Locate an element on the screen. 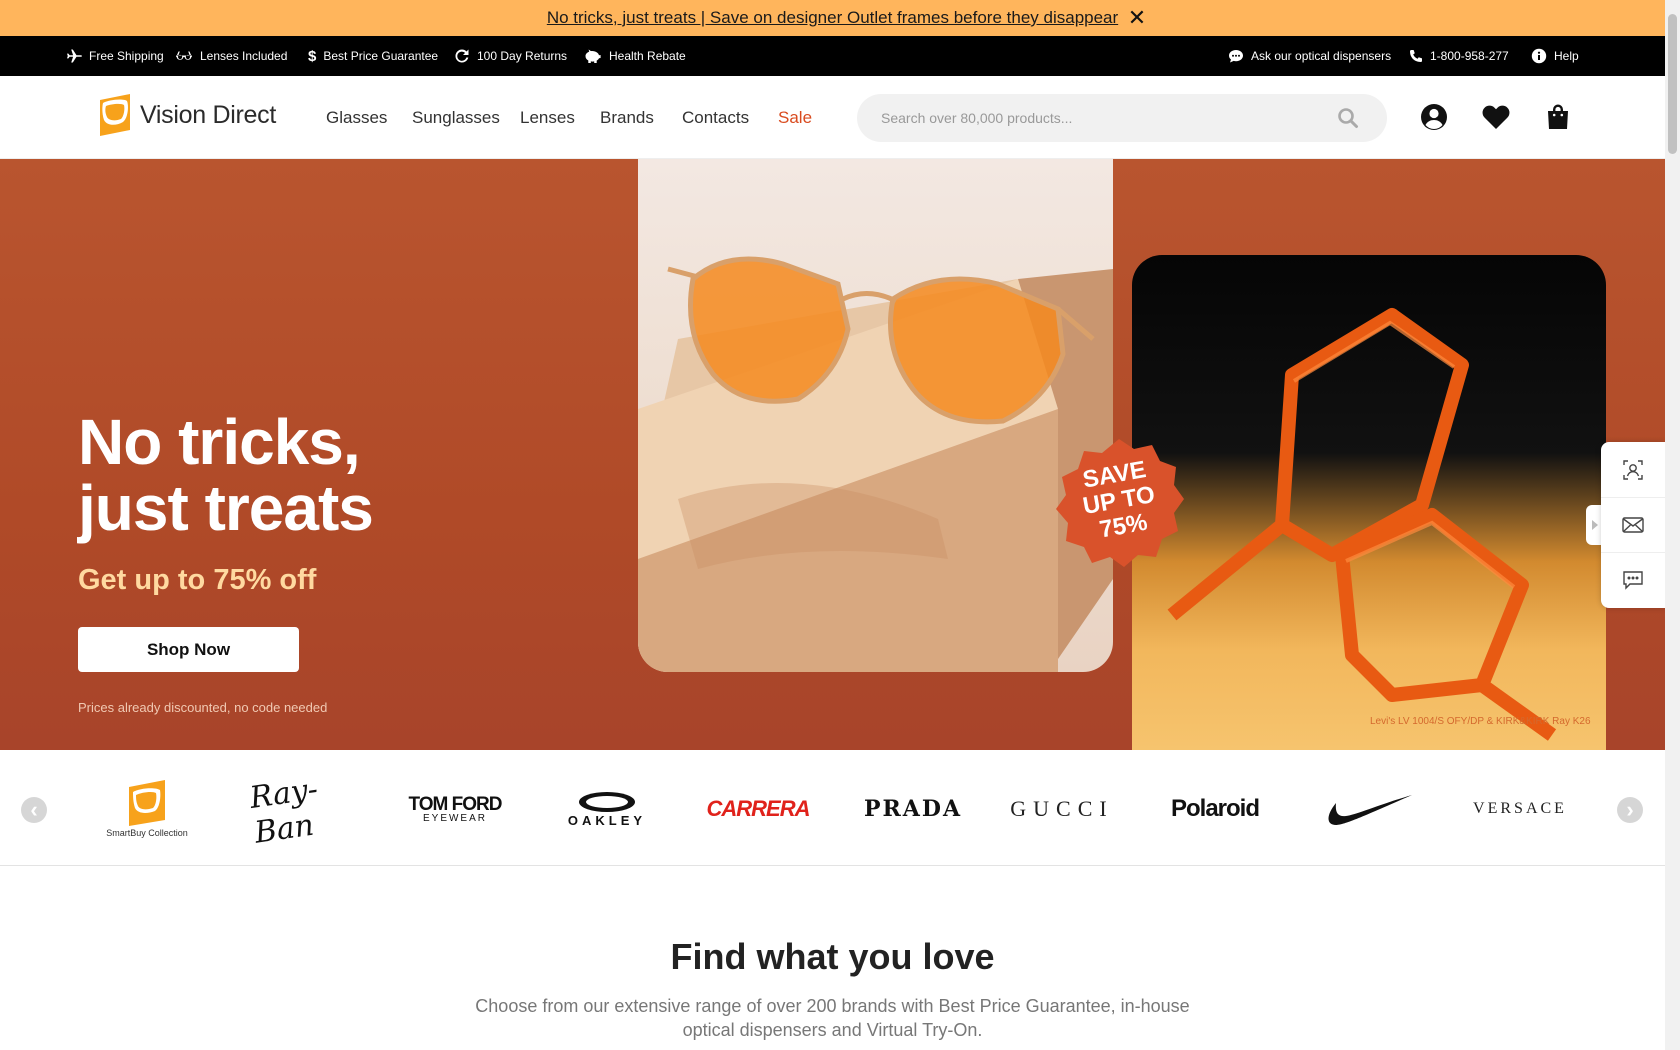  search-bar is located at coordinates (1122, 118).